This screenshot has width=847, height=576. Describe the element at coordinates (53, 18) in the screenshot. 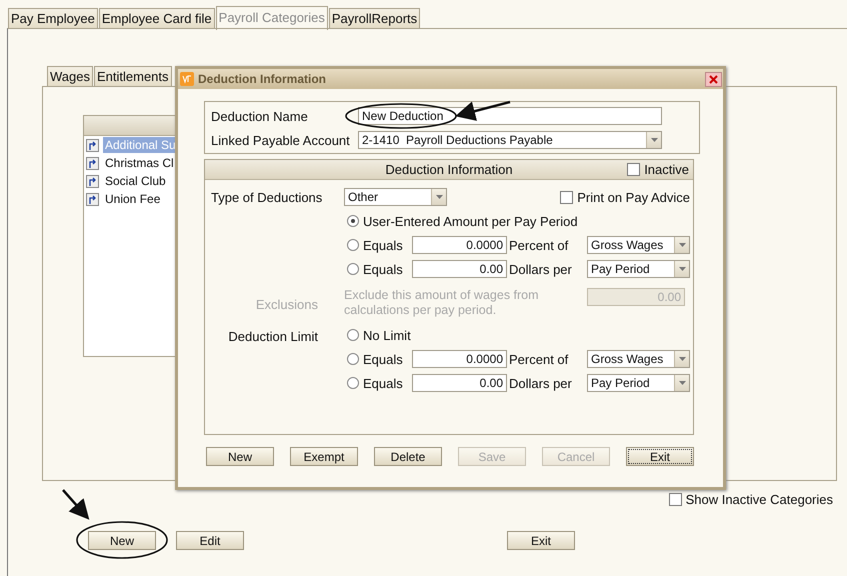

I see `tab: Pay Employee` at that location.